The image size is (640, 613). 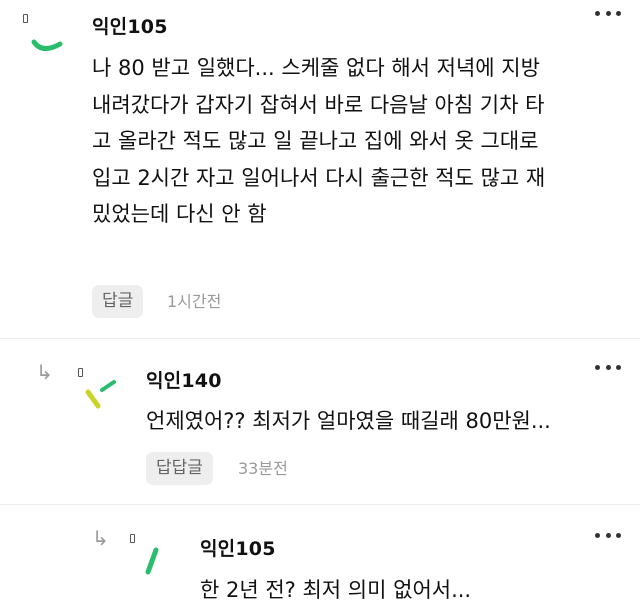 What do you see at coordinates (179, 468) in the screenshot?
I see `reply-button: 답답글` at bounding box center [179, 468].